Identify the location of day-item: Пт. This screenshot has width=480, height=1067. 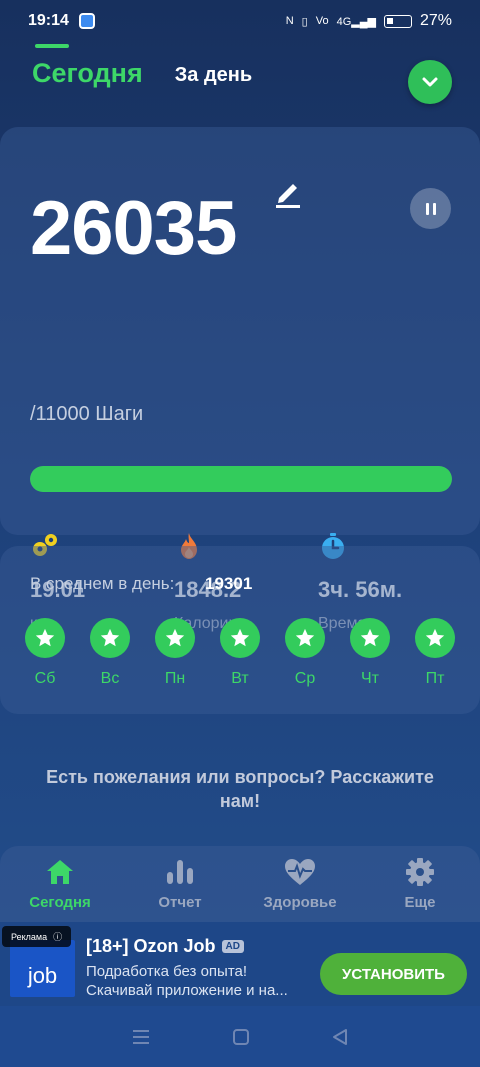
(435, 653).